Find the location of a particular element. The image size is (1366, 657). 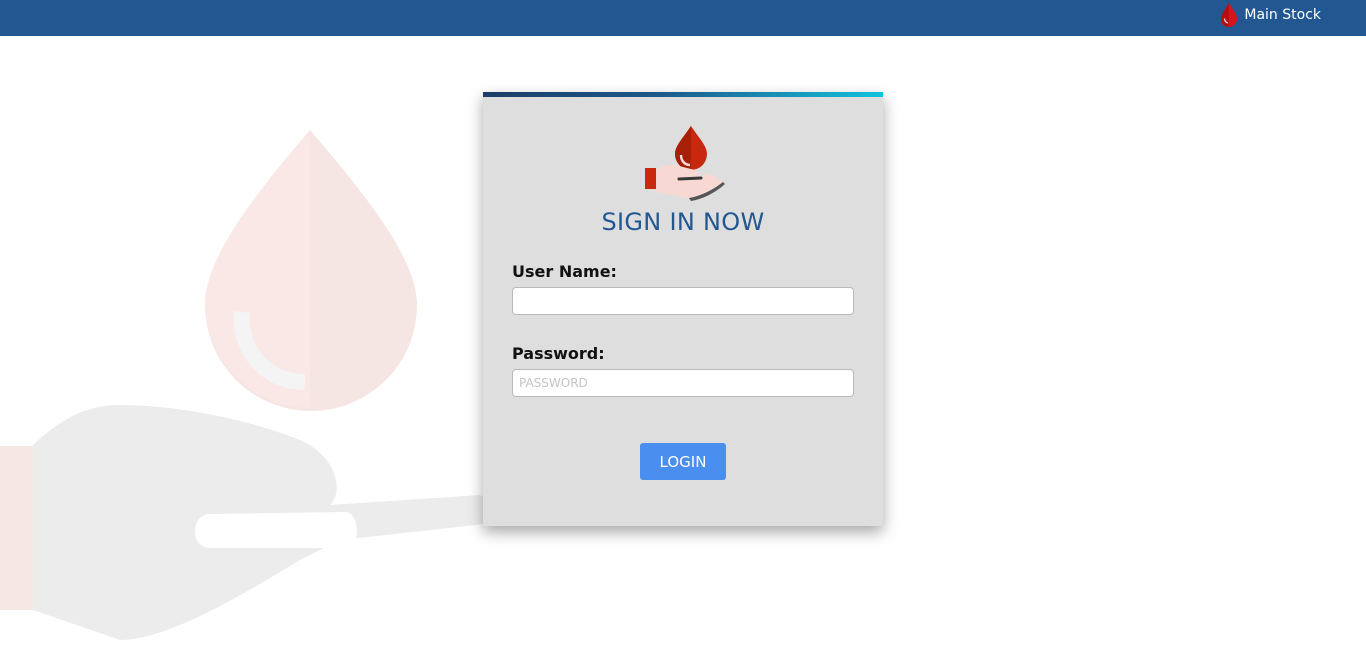

hand-blood-drop-icon is located at coordinates (685, 163).